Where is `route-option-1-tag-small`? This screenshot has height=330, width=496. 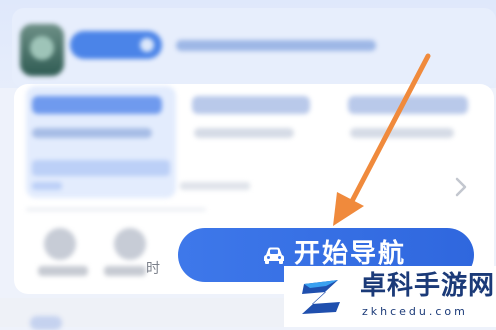
route-option-1-tag-small is located at coordinates (47, 186).